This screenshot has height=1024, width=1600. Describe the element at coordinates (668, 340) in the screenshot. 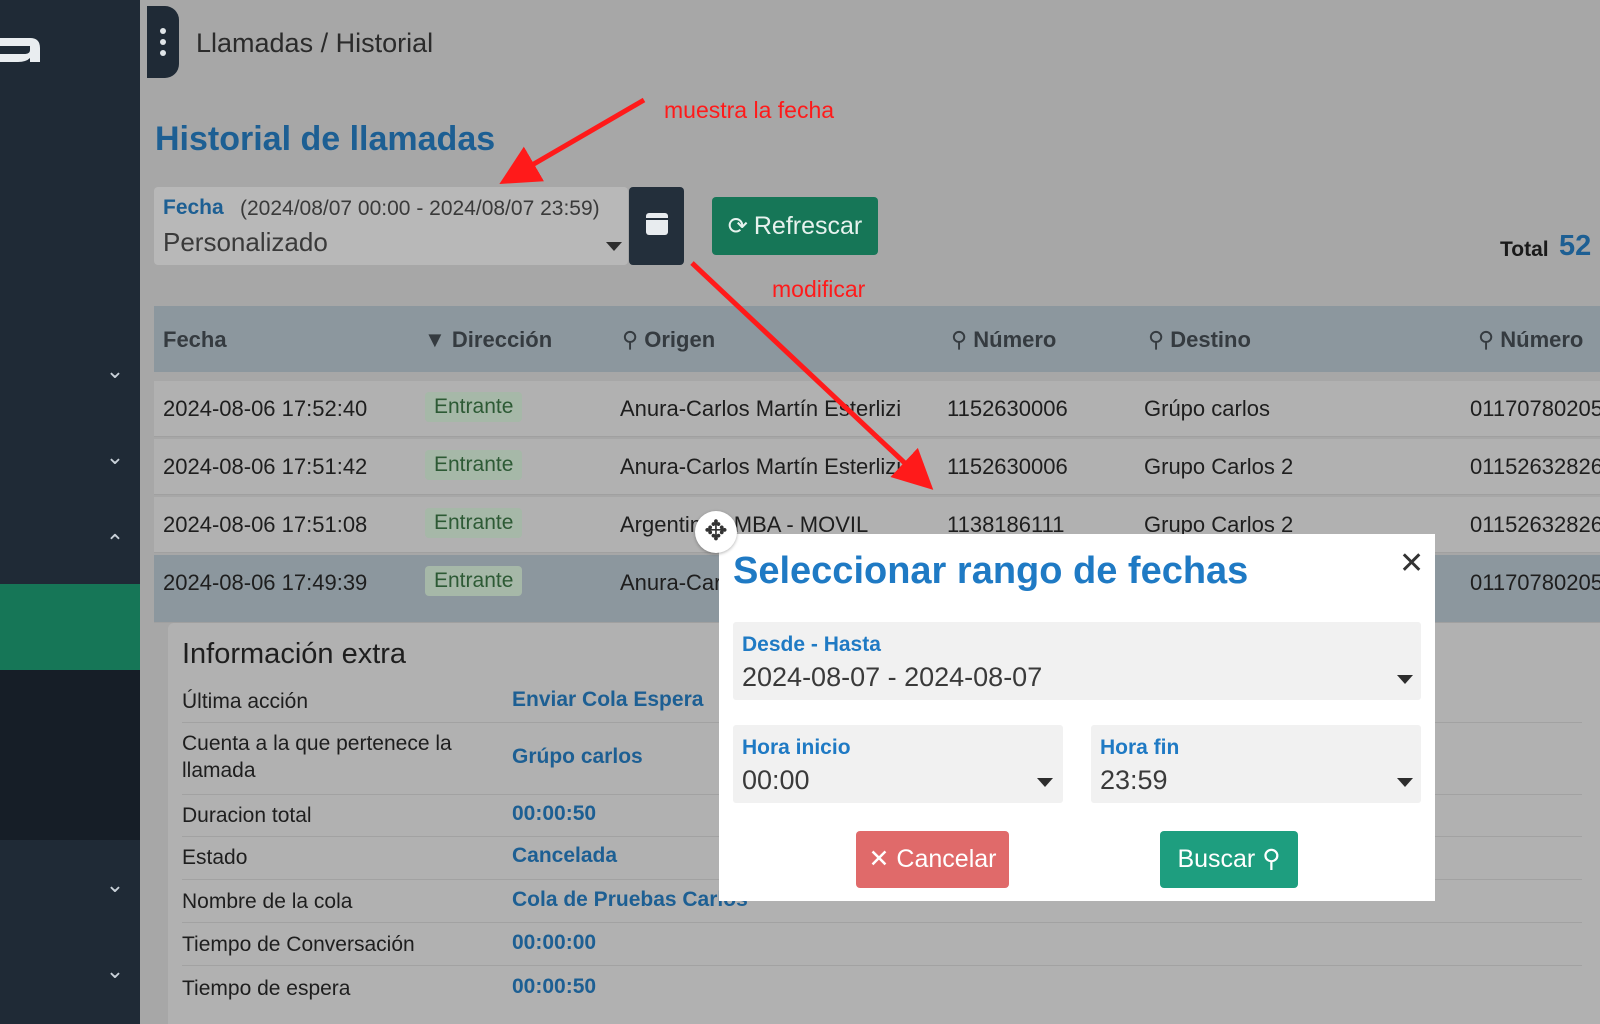

I see `column-header-origen: ⚲ Origen` at that location.